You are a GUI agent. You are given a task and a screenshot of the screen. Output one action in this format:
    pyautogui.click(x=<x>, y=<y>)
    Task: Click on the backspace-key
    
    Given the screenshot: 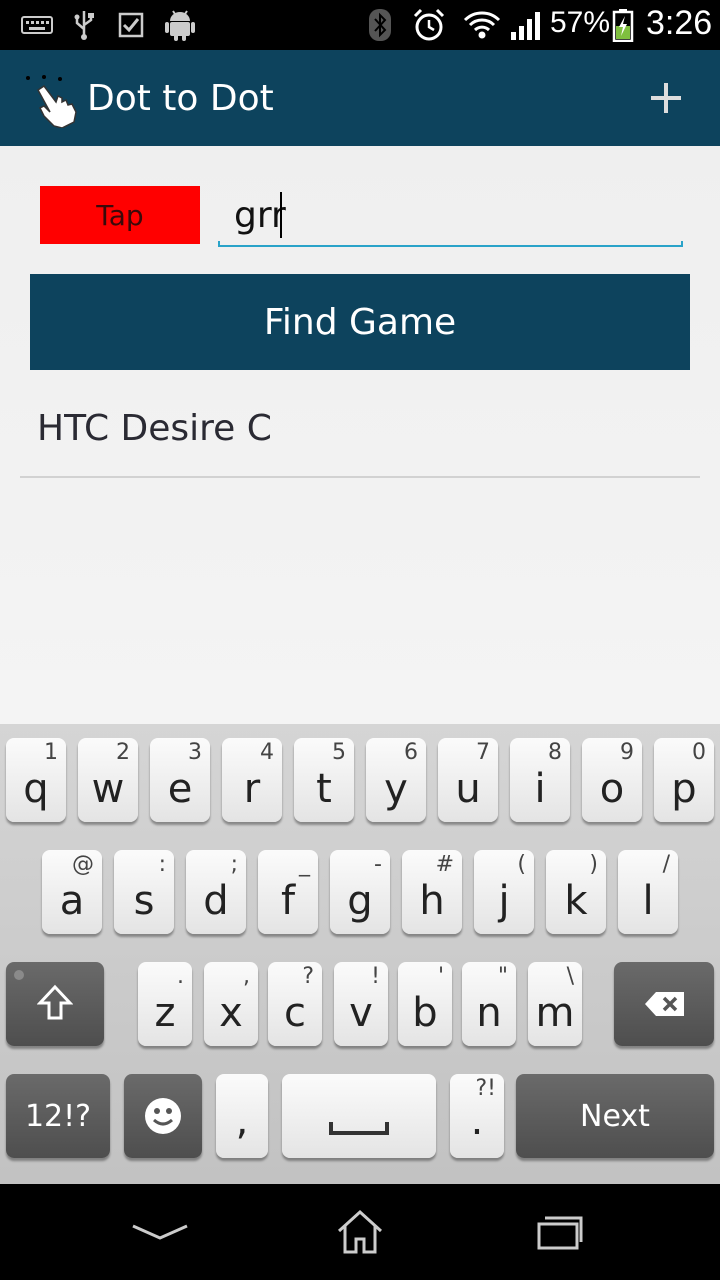 What is the action you would take?
    pyautogui.click(x=664, y=1004)
    